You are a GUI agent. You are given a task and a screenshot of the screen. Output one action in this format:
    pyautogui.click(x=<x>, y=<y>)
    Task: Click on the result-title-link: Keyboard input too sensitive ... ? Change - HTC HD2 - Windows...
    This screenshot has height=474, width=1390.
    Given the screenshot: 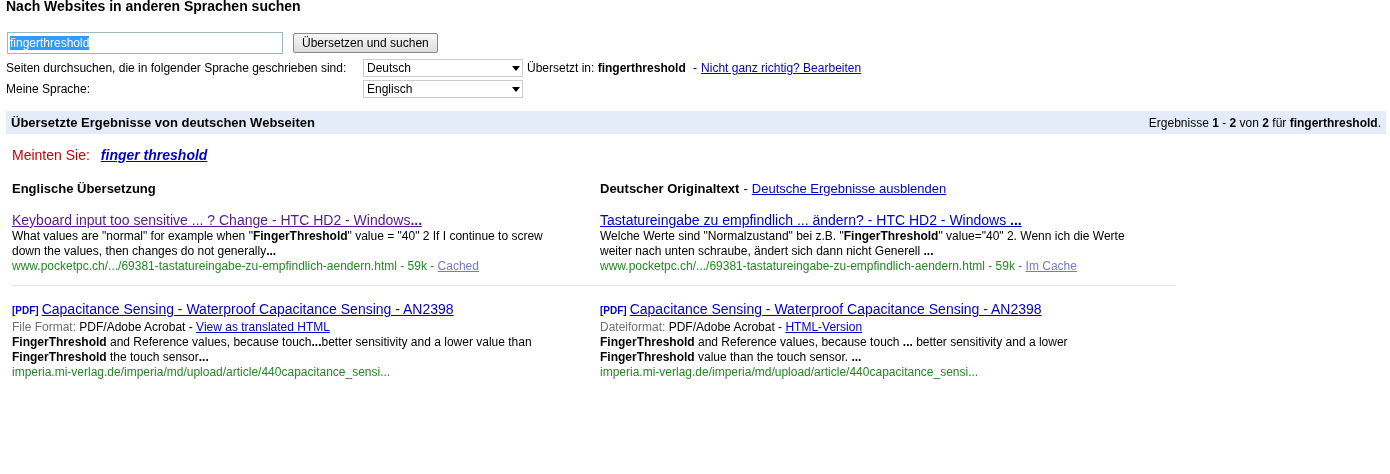 What is the action you would take?
    pyautogui.click(x=217, y=220)
    